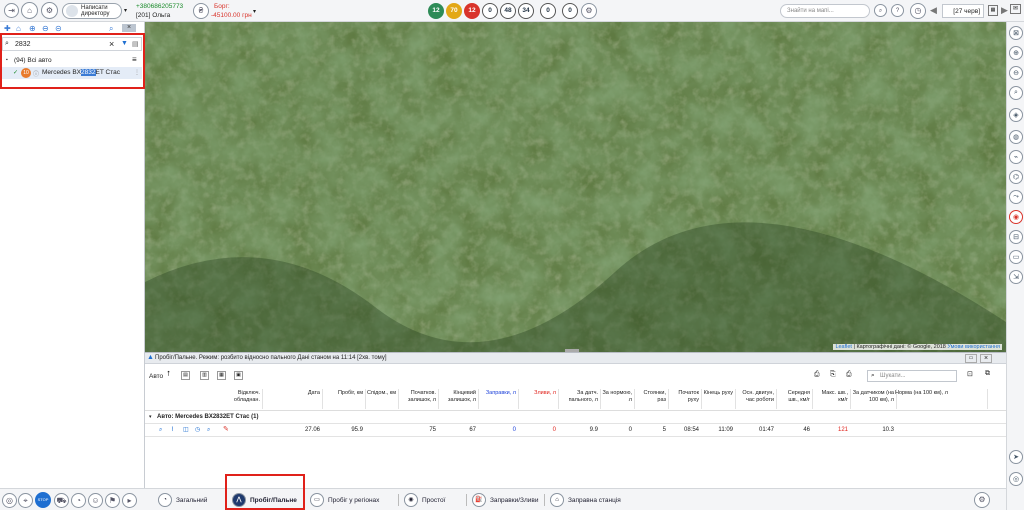  What do you see at coordinates (226, 429) in the screenshot?
I see `alert-icon: ✎` at bounding box center [226, 429].